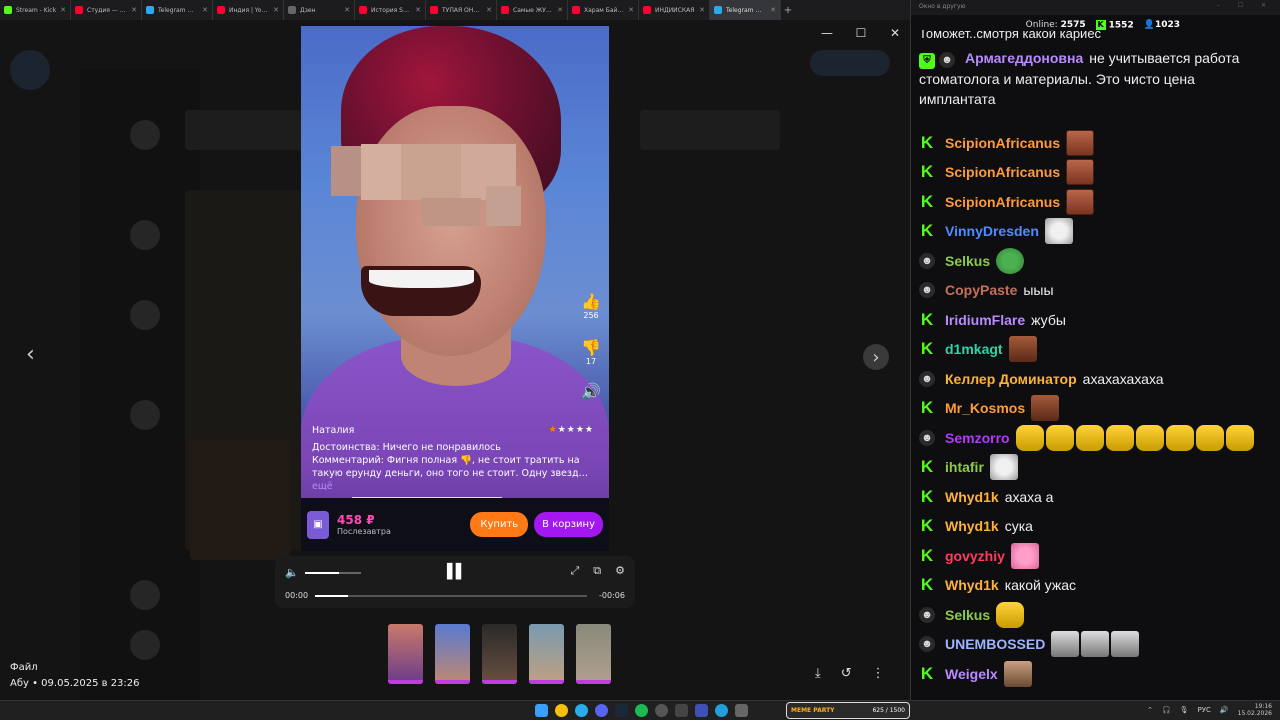 The height and width of the screenshot is (720, 1280). Describe the element at coordinates (541, 710) in the screenshot. I see `windows-start-icon` at that location.